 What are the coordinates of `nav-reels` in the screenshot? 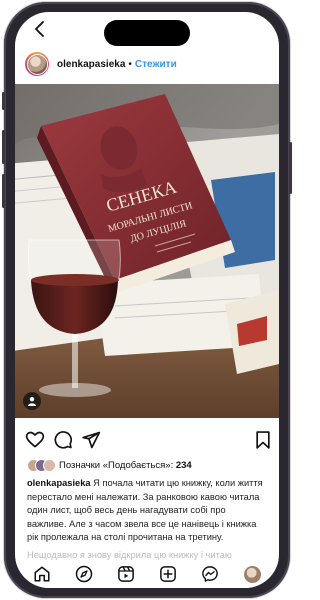 It's located at (126, 574).